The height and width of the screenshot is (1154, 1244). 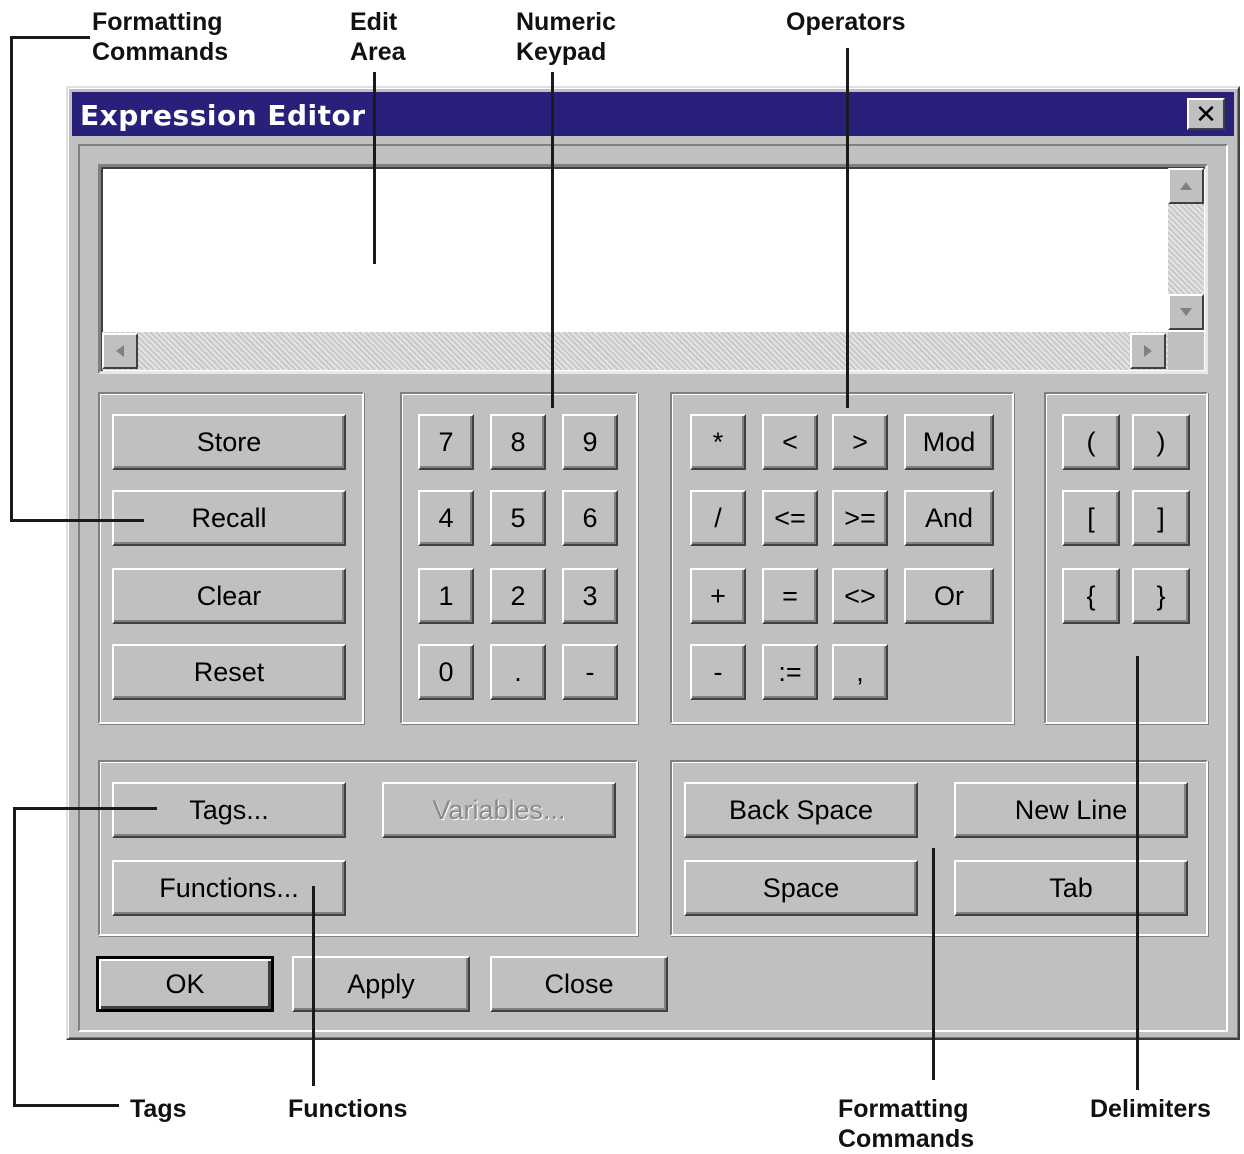 I want to click on callout-operators: Operators, so click(x=846, y=22).